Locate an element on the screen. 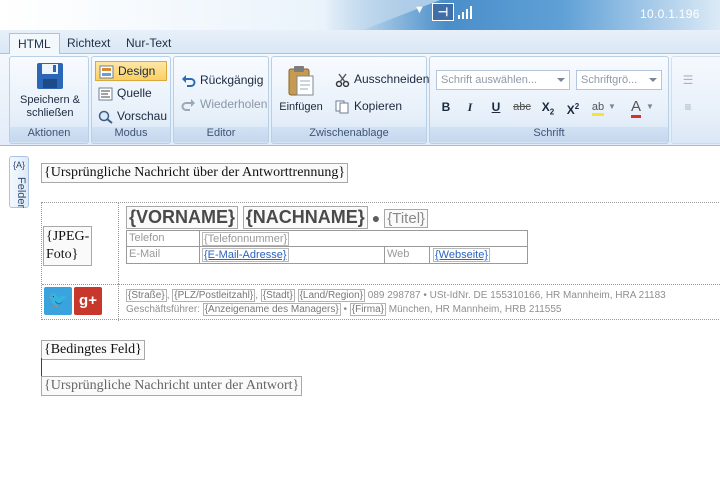 This screenshot has width=720, height=497. copy-button: Kopieren is located at coordinates (379, 107).